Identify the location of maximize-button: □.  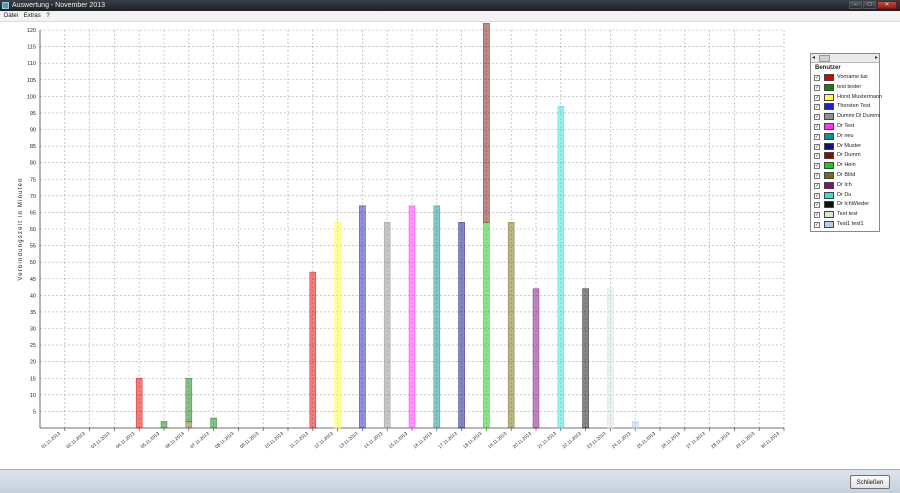
(869, 5).